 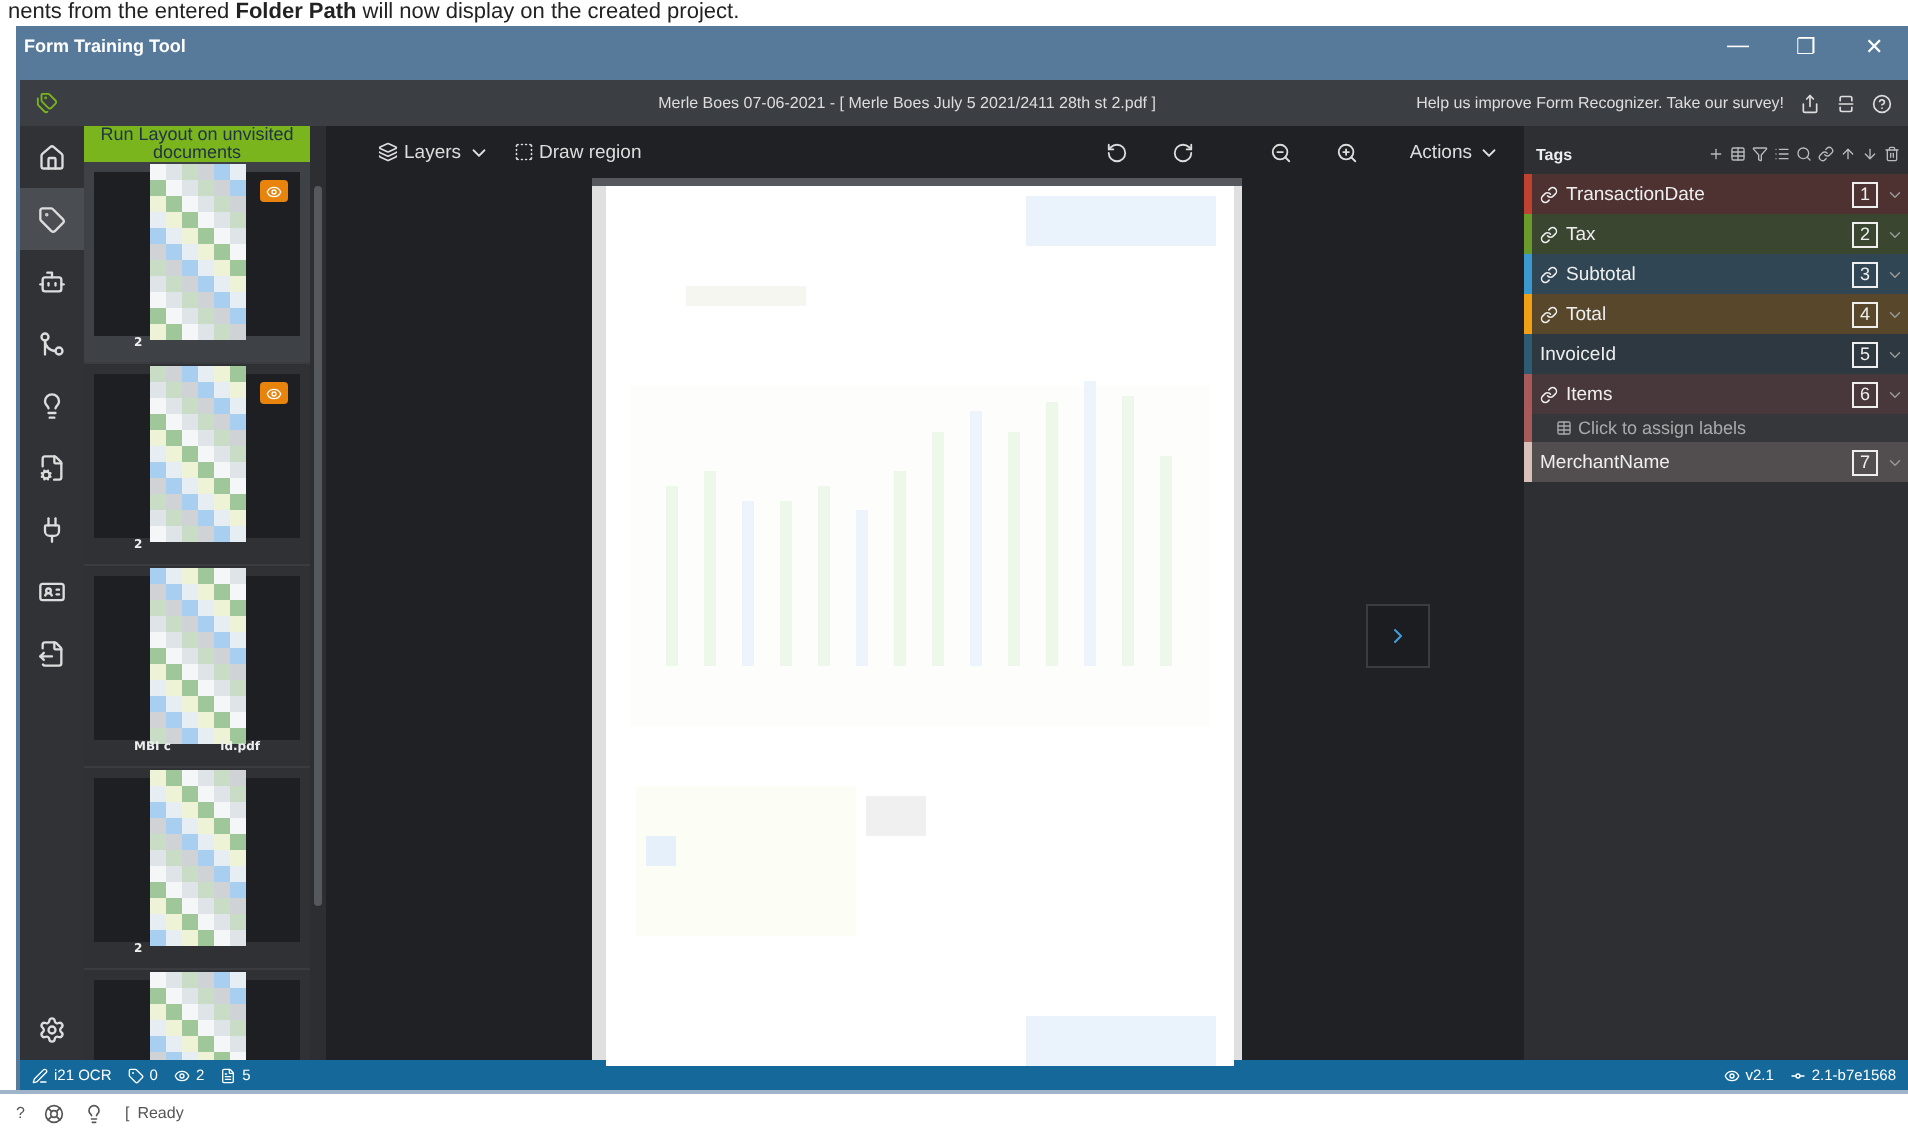 I want to click on tags-title: Tags, so click(x=1555, y=154).